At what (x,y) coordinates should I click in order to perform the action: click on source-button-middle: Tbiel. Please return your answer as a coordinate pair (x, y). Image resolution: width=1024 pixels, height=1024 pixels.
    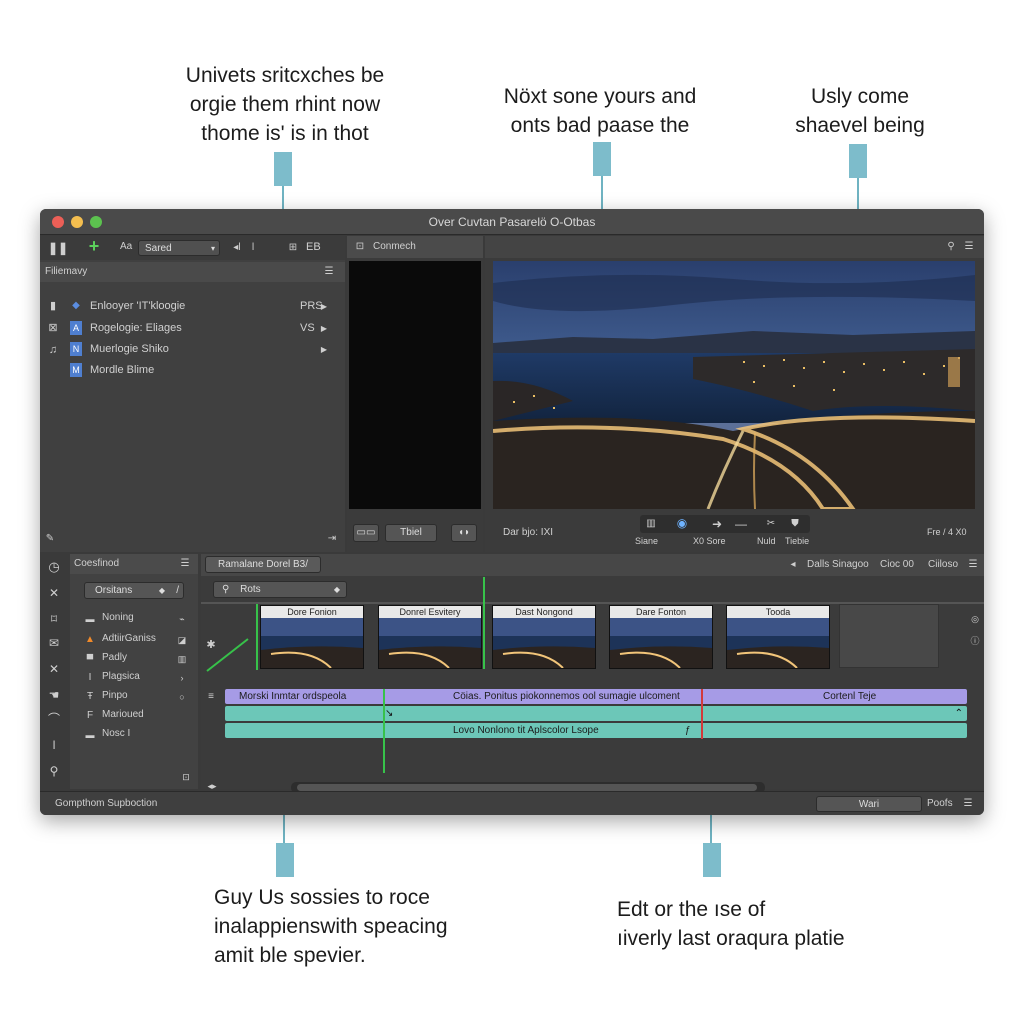
    Looking at the image, I should click on (411, 533).